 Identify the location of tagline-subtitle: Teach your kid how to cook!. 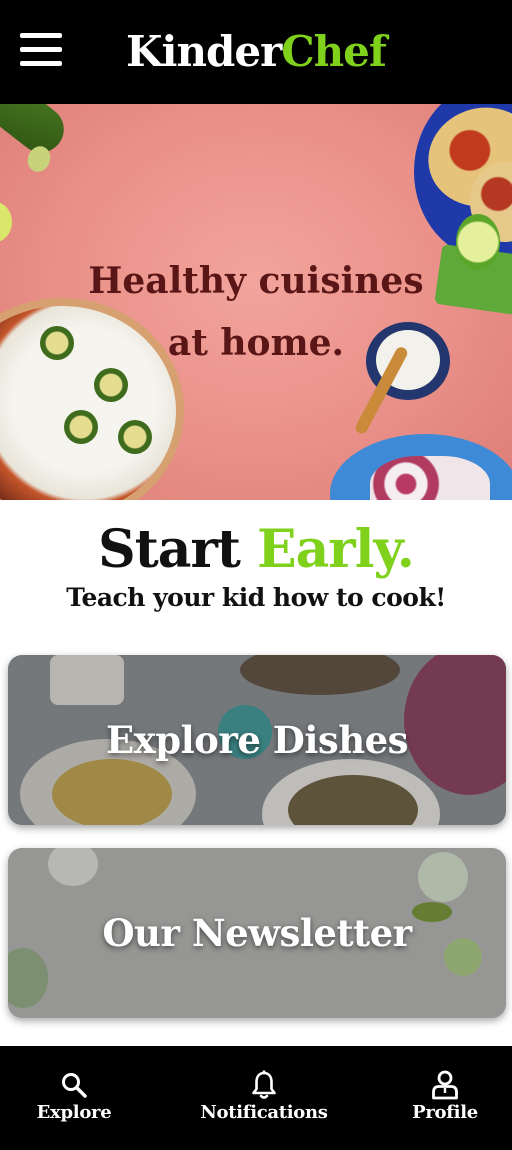
(256, 597).